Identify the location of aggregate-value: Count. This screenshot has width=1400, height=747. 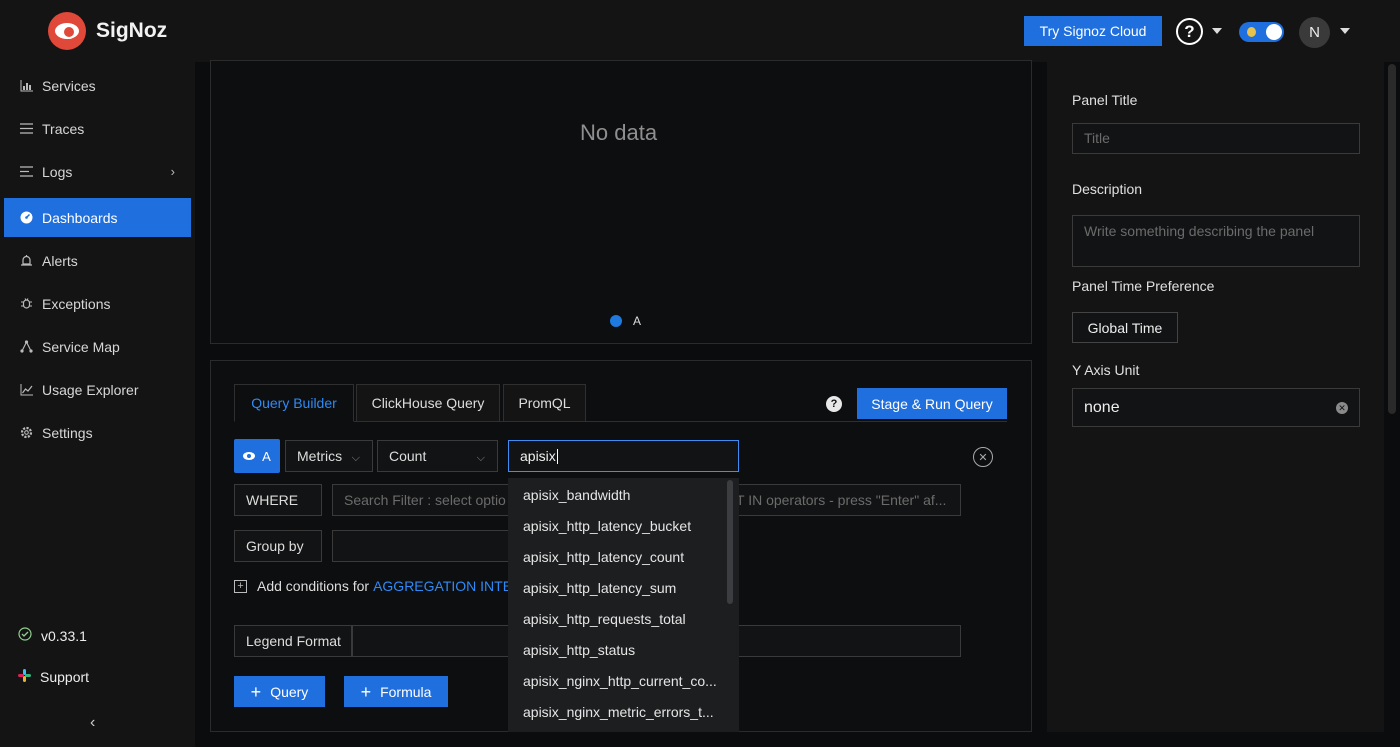
(408, 456).